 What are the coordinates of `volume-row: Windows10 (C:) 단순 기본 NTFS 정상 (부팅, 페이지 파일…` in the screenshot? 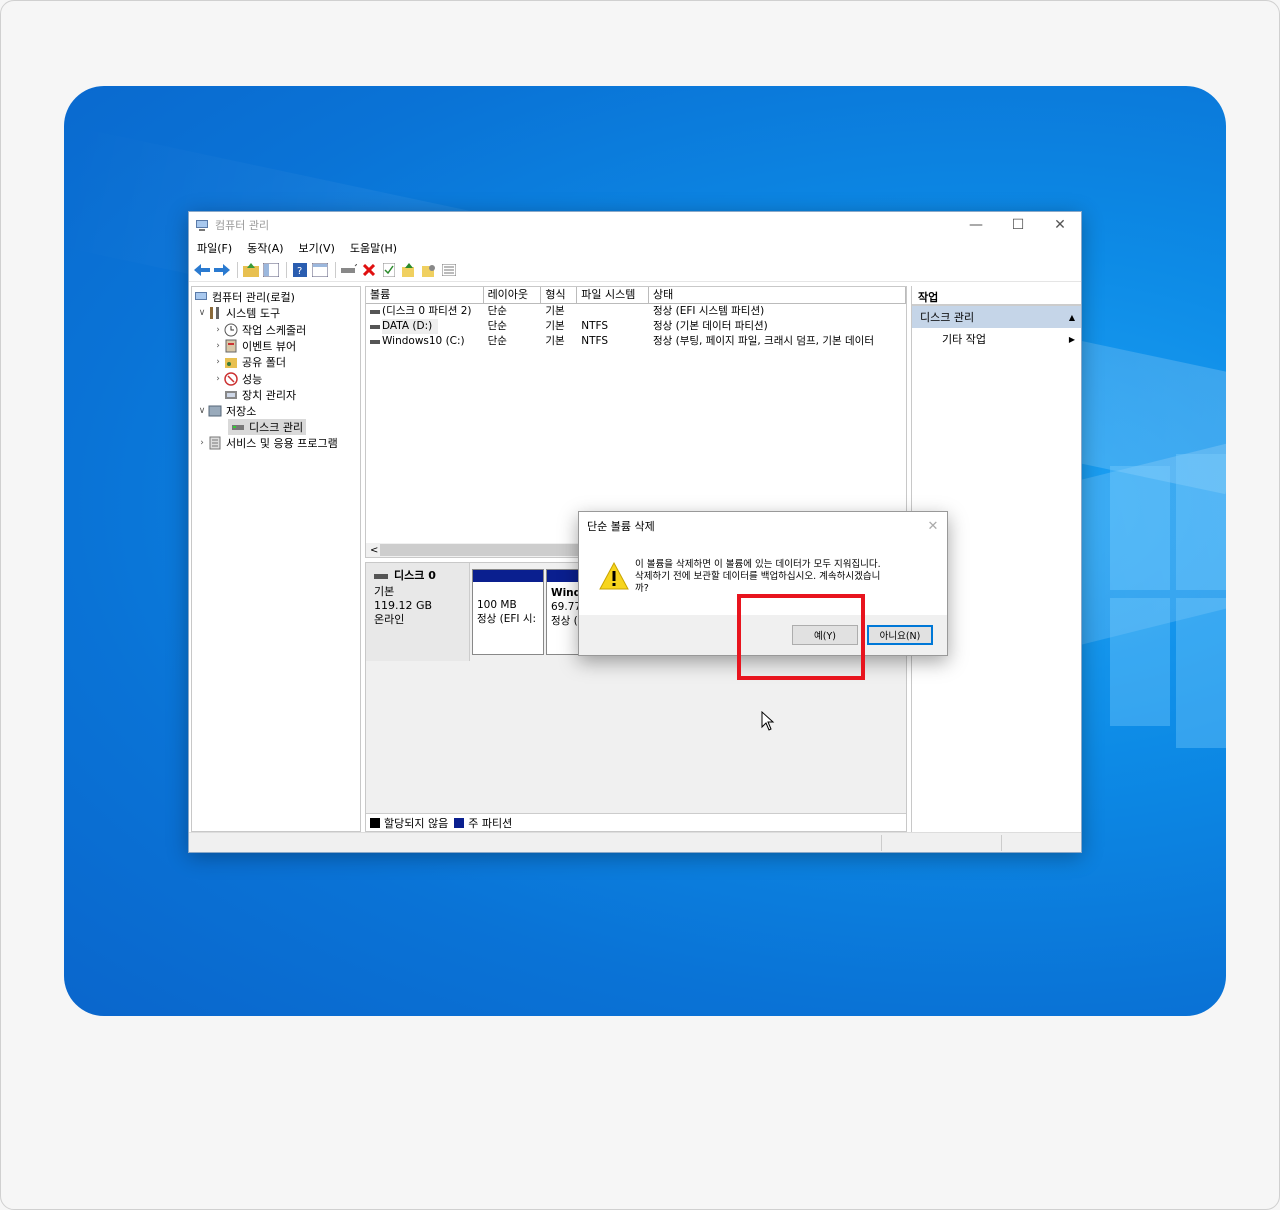 It's located at (636, 341).